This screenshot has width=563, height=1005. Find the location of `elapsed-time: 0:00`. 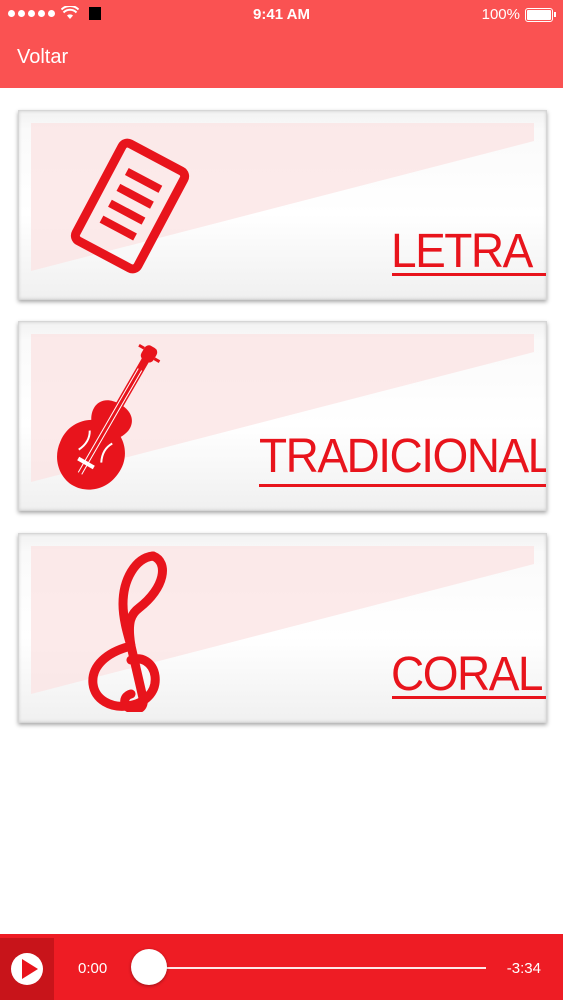

elapsed-time: 0:00 is located at coordinates (93, 968).